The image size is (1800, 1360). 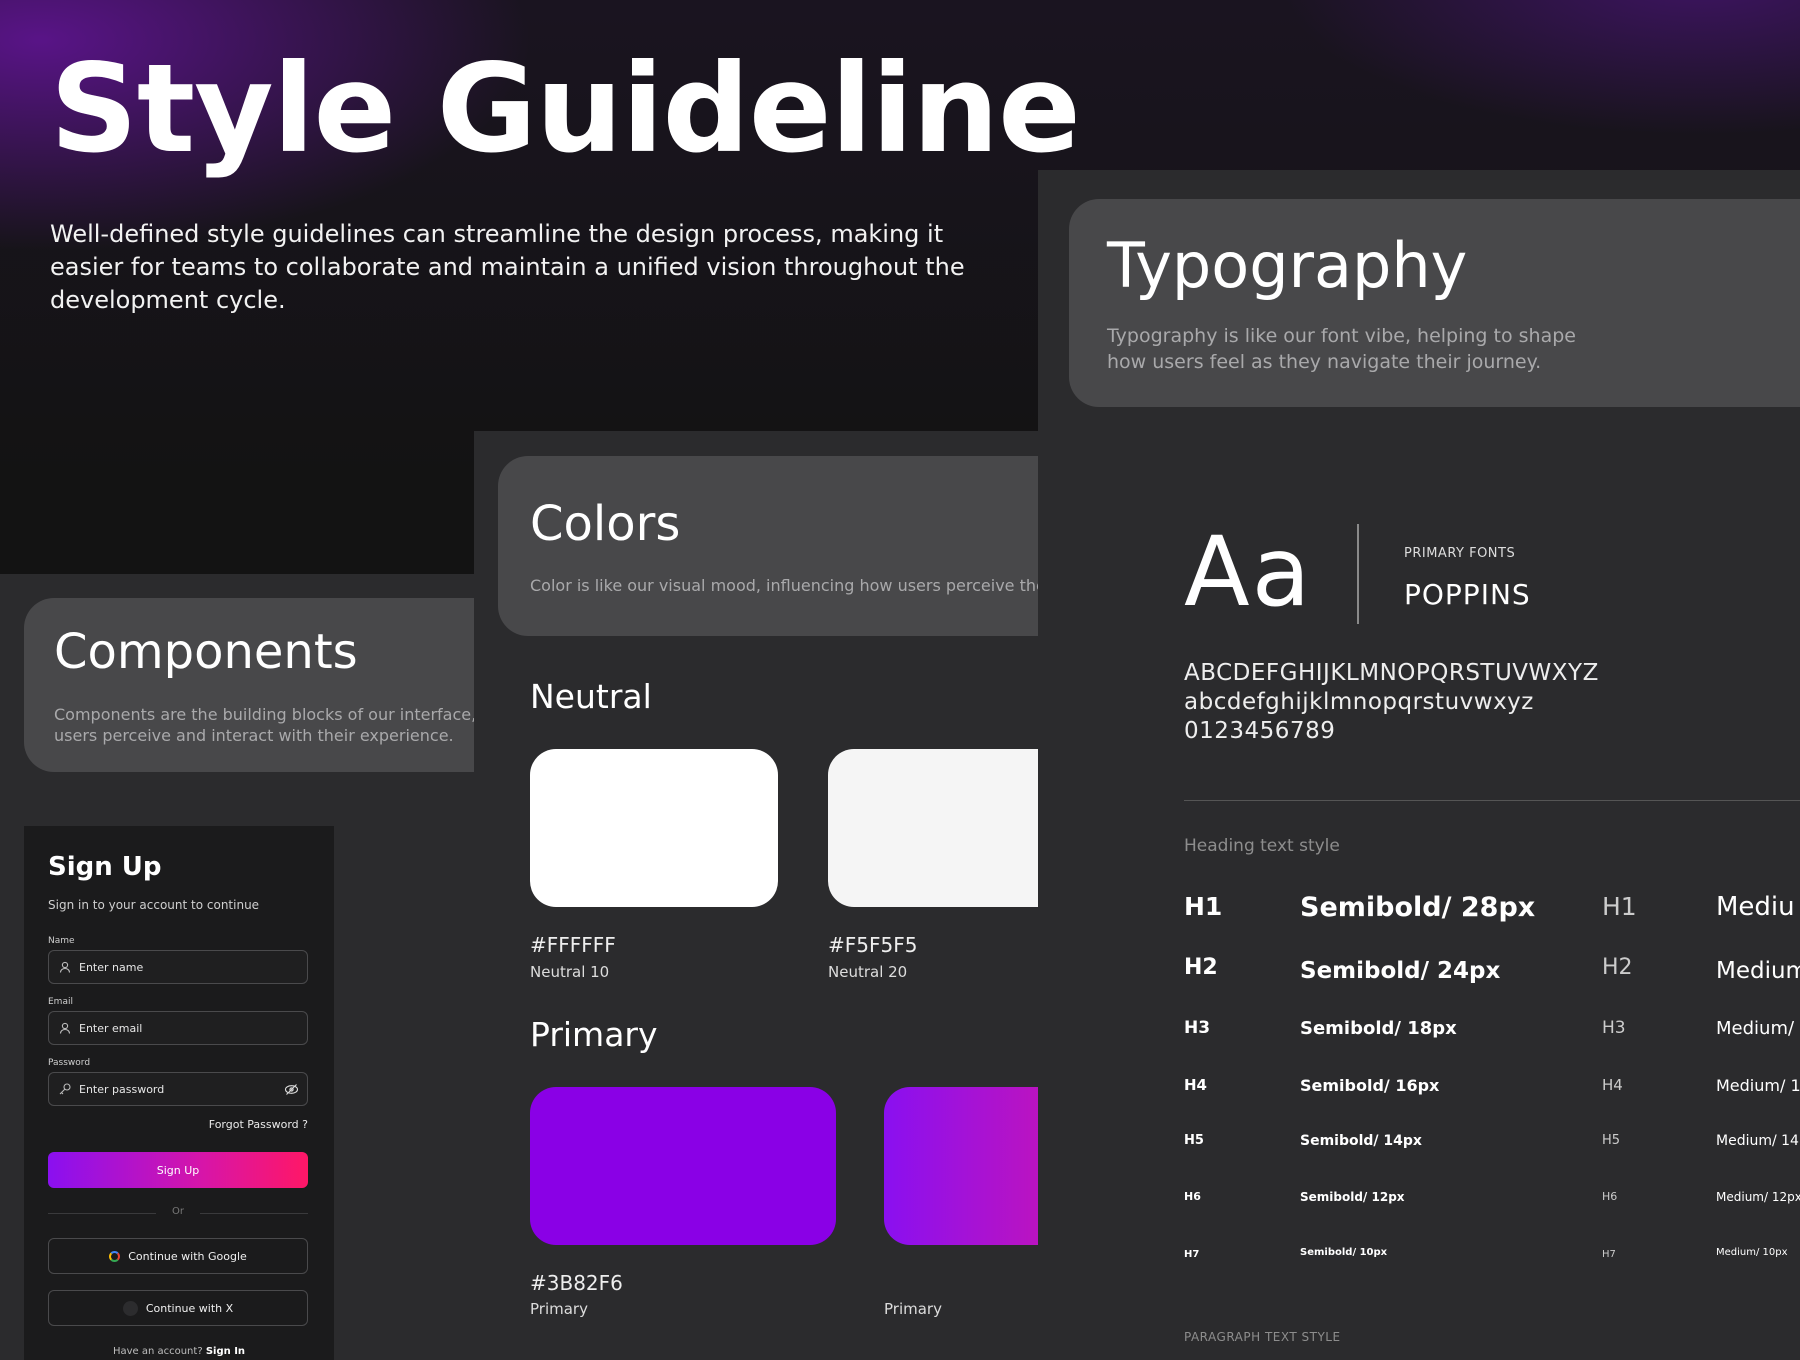 I want to click on or-divider: Or, so click(x=178, y=1213).